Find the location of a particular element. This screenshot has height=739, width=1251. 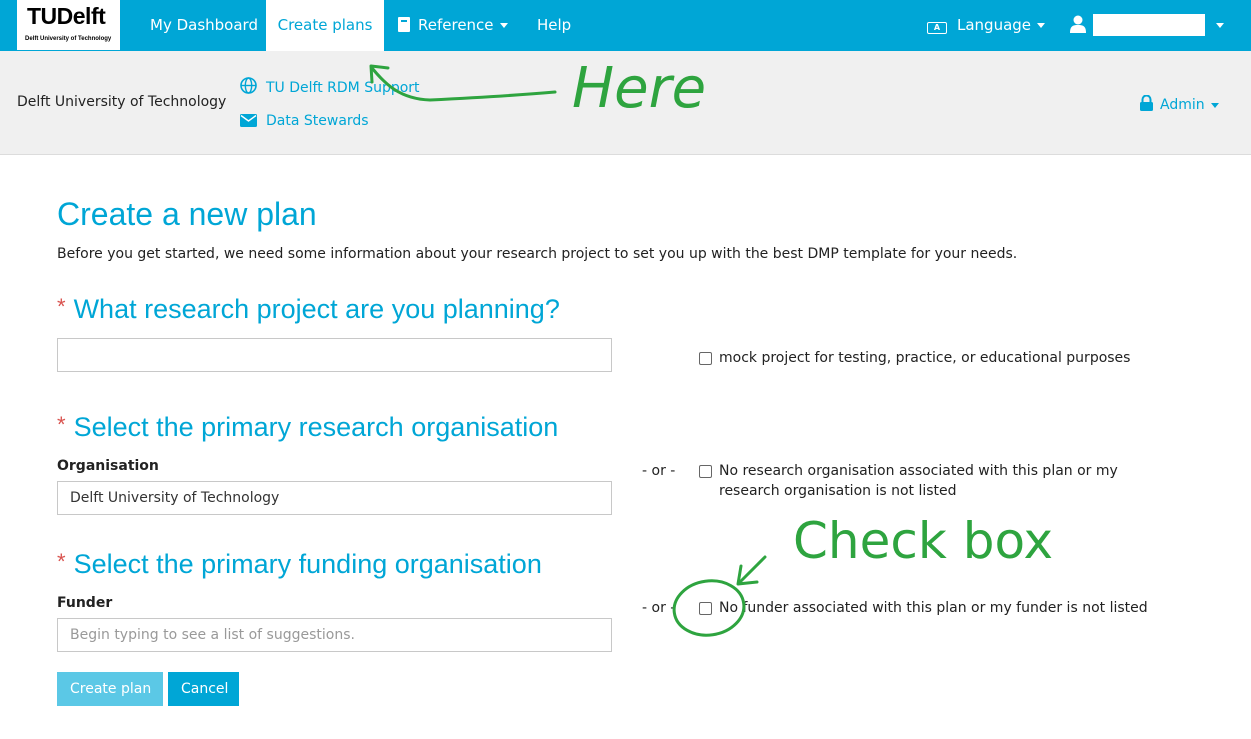

checkbox-arrow-line is located at coordinates (752, 569).